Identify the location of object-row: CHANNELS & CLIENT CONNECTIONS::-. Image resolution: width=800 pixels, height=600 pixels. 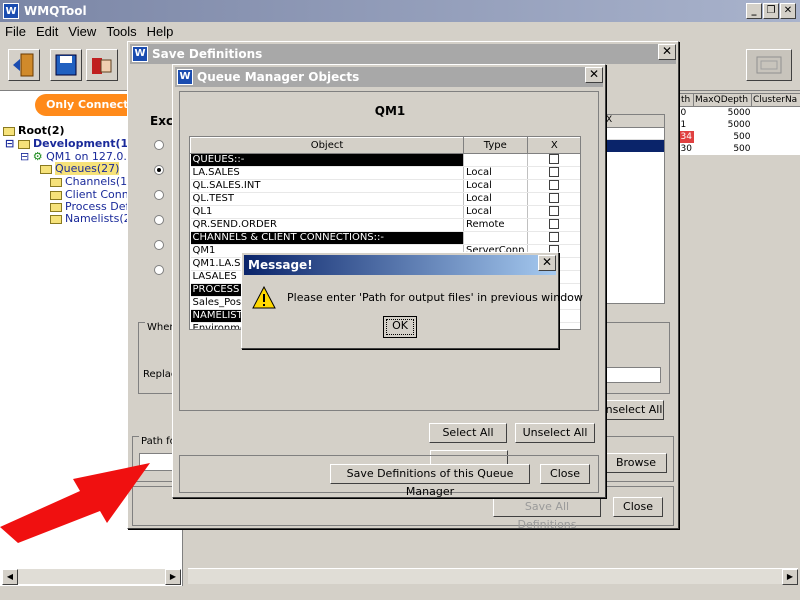
(385, 238).